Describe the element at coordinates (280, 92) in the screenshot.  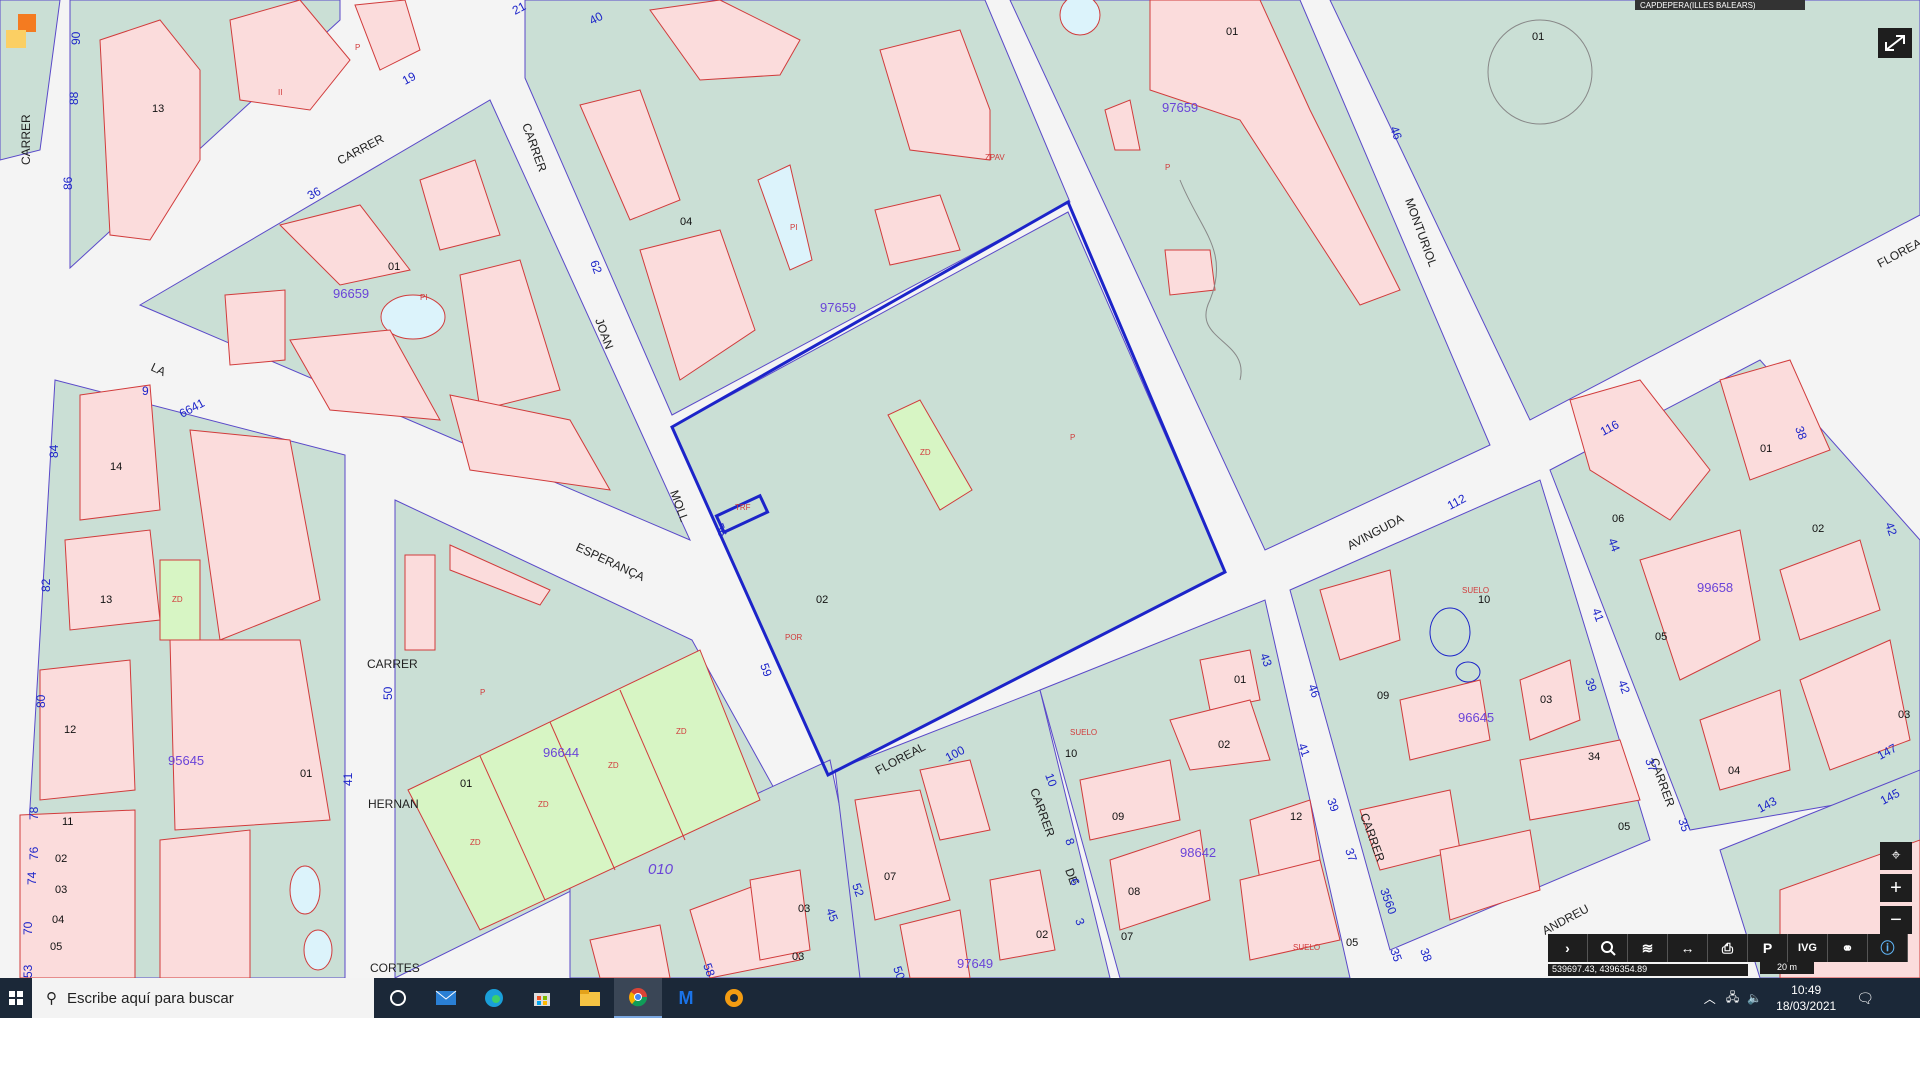
I see `svg-text: II` at that location.